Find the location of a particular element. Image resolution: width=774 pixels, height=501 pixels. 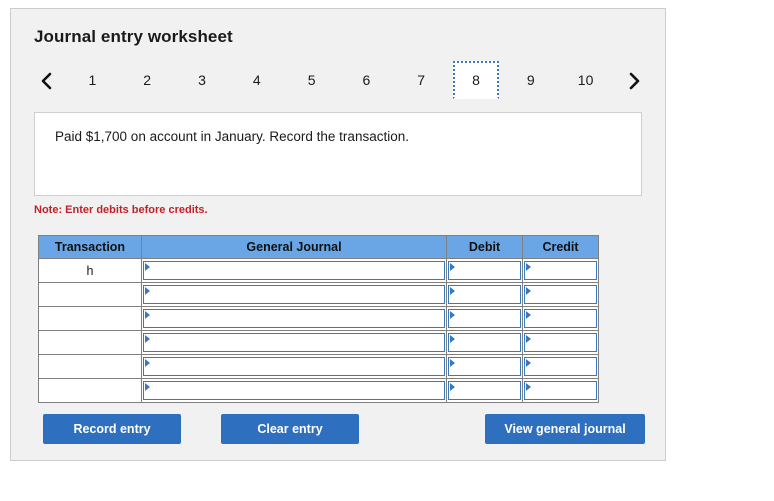

journal-table-header-row: Transaction General Journal Debit Credit is located at coordinates (318, 247).